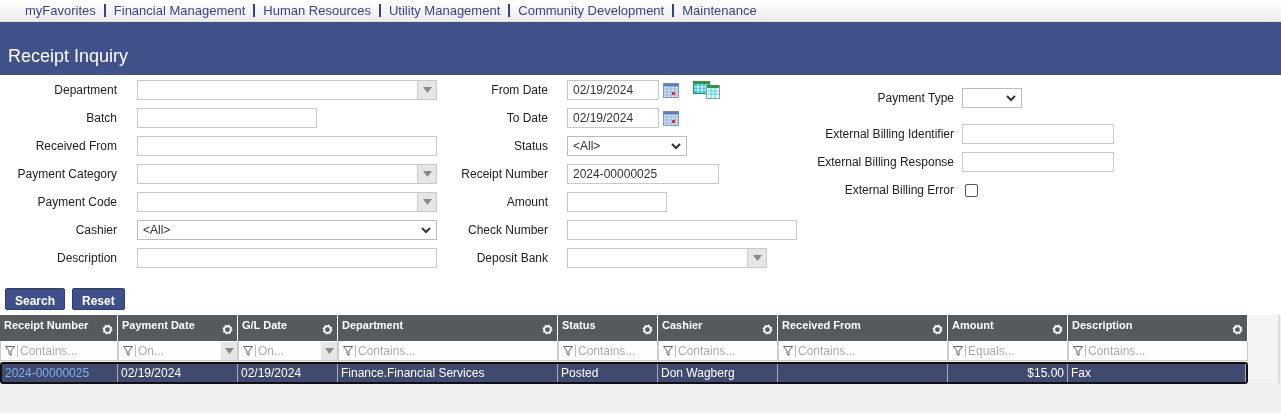 The width and height of the screenshot is (1281, 418). I want to click on column-header: Received From, so click(821, 330).